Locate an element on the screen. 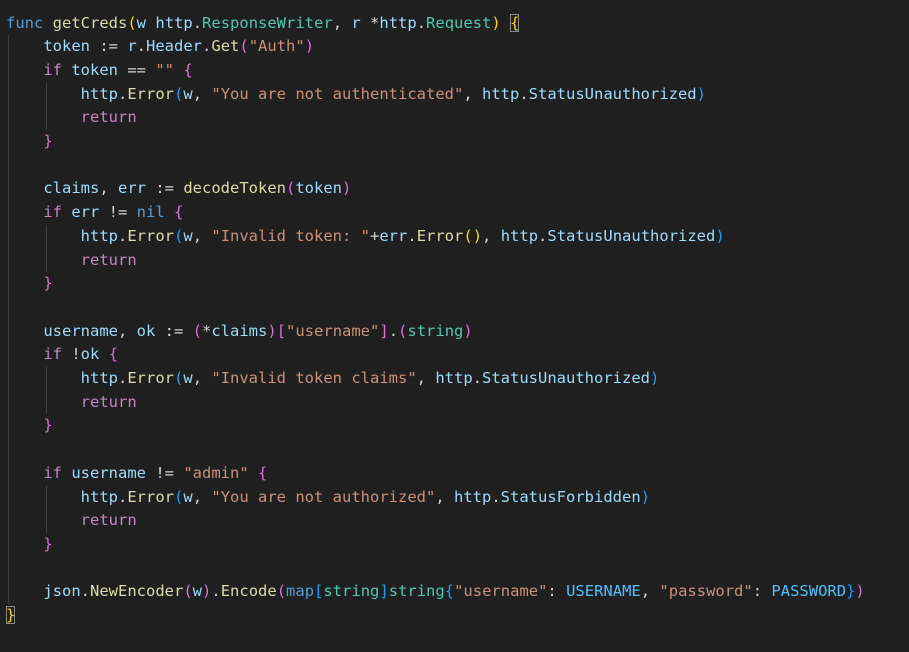 This screenshot has height=652, width=909. code-token: "Invalid token claims" is located at coordinates (314, 378).